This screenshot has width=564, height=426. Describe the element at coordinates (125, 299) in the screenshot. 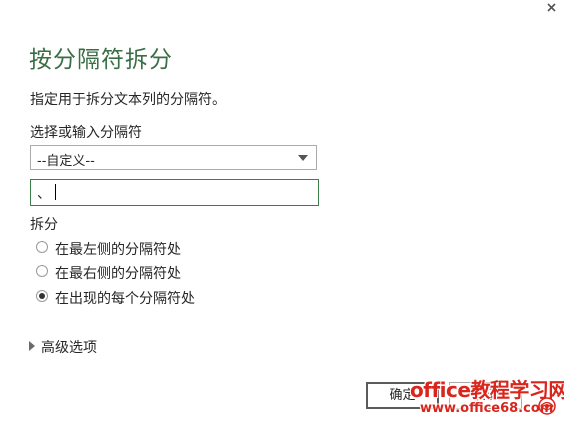

I see `radio-label: 在出现的每个分隔符处` at that location.